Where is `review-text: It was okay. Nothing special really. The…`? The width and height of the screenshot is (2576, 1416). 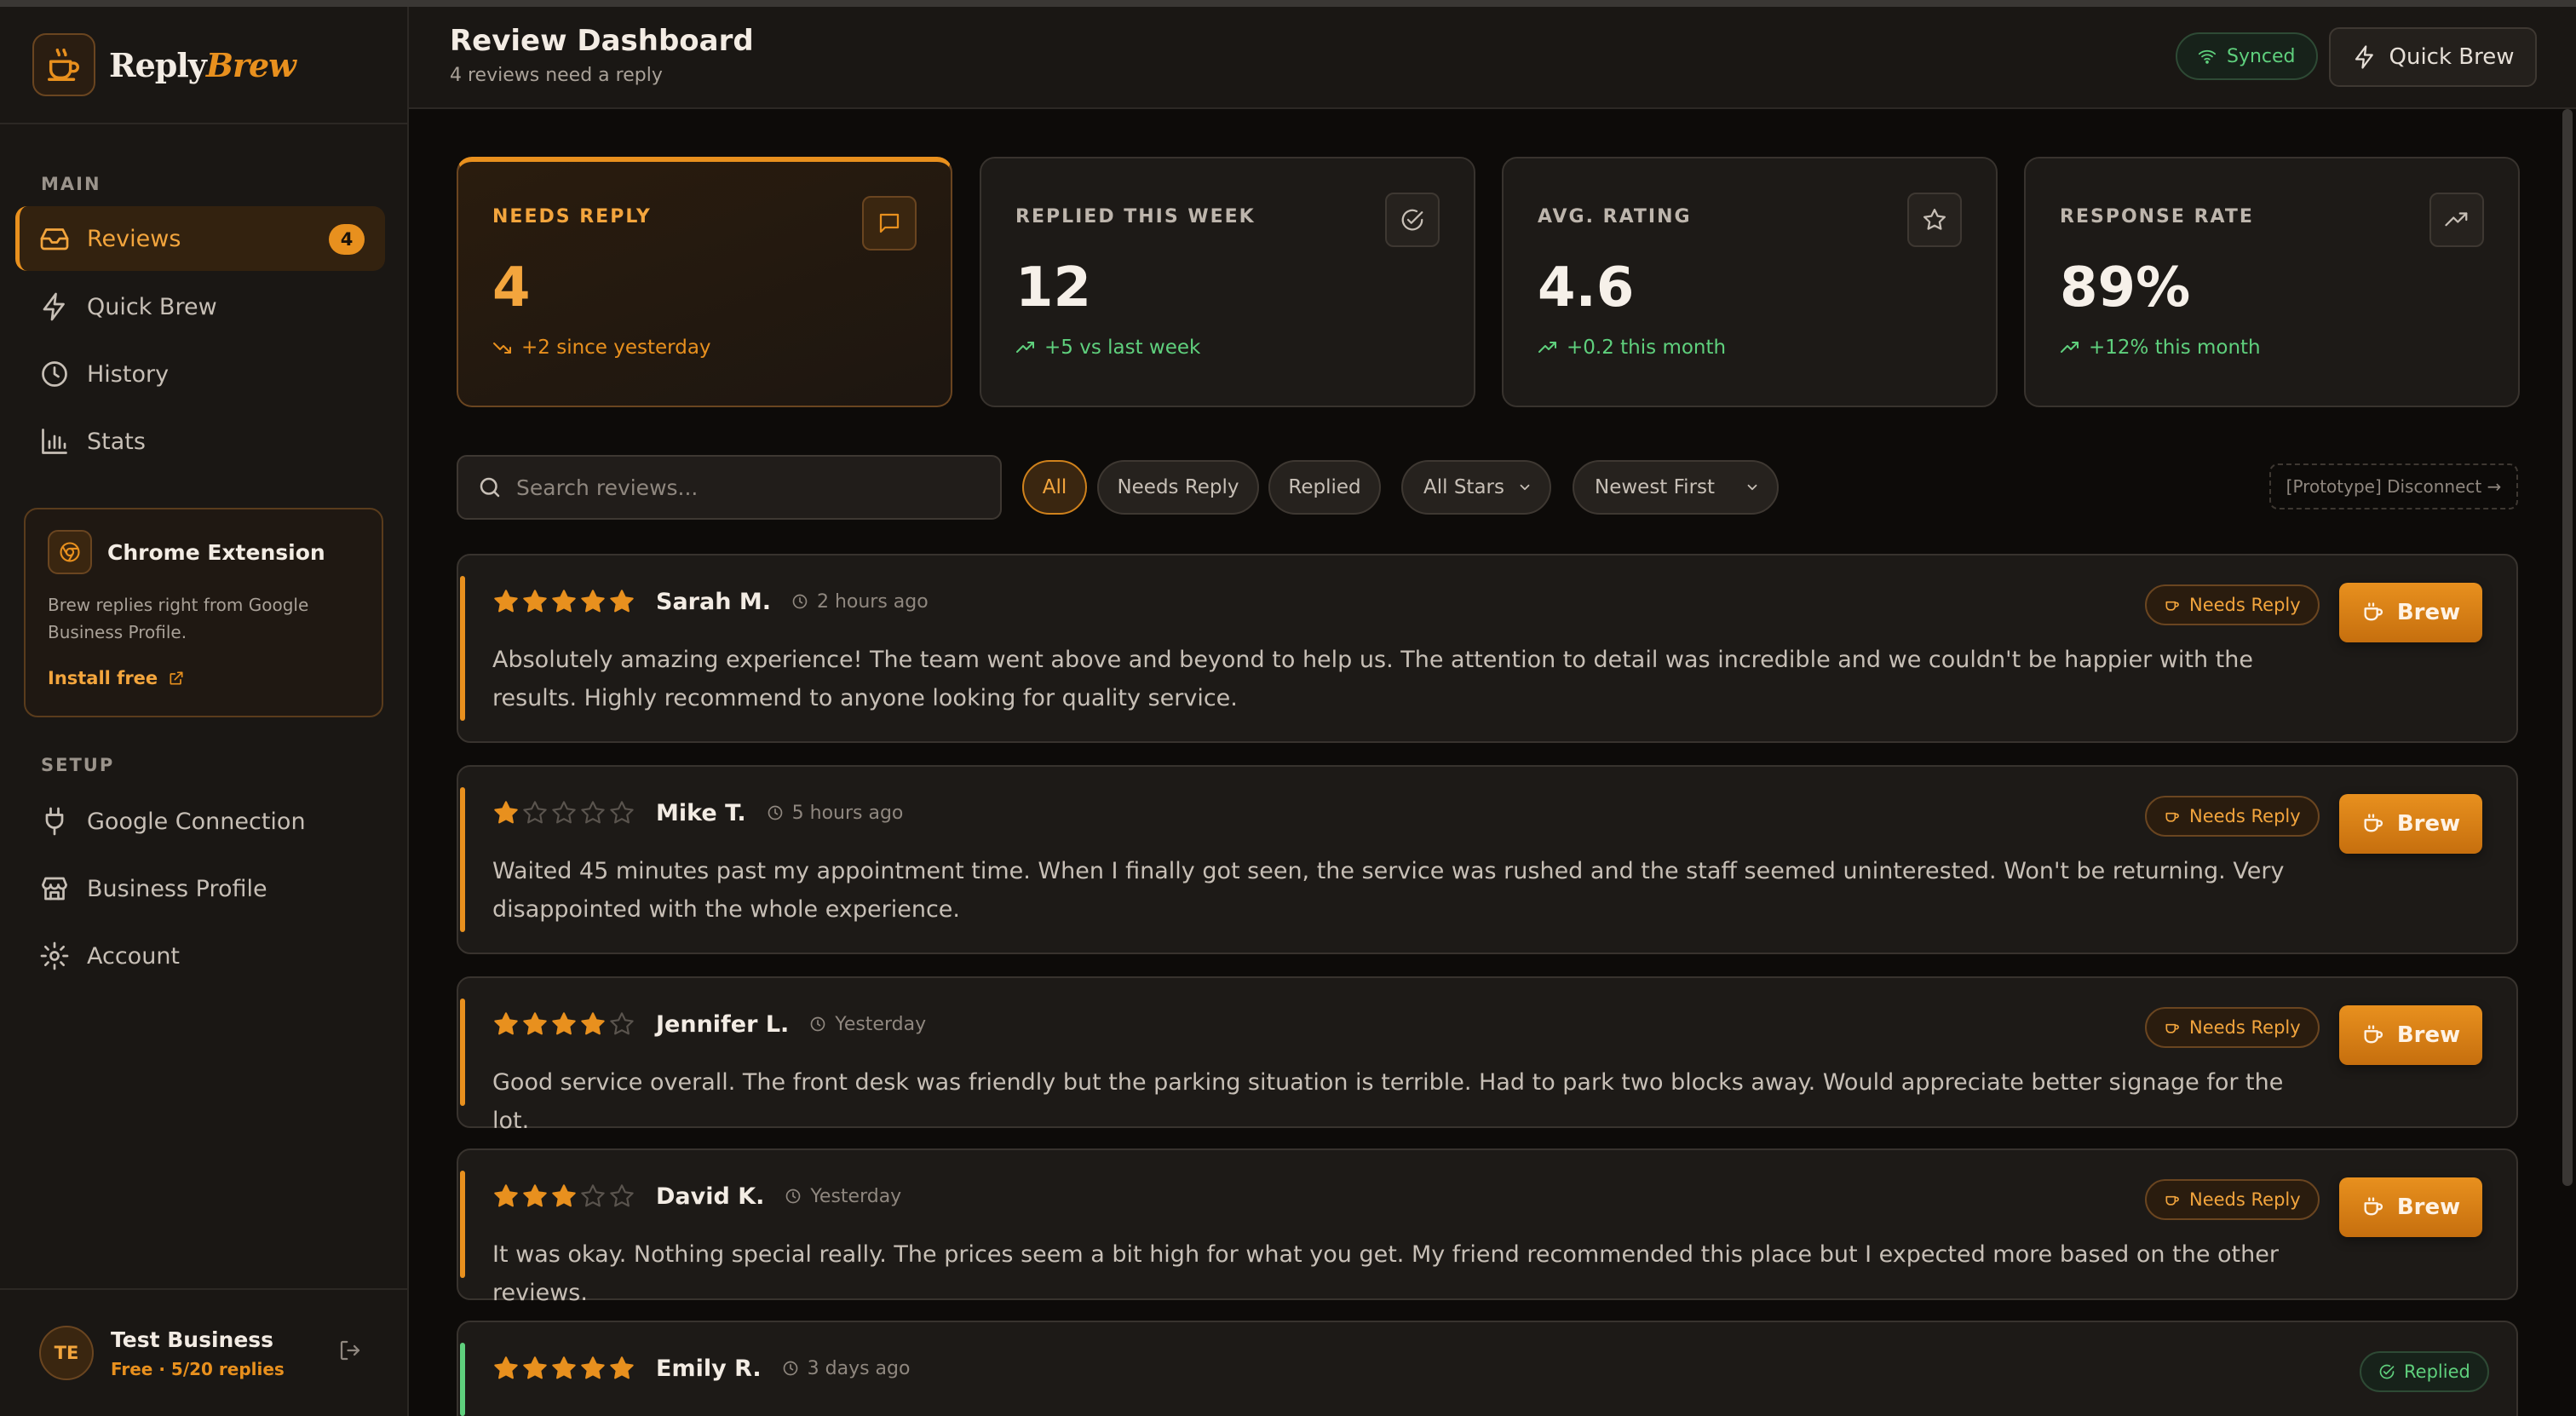 review-text: It was okay. Nothing special really. The… is located at coordinates (1385, 1273).